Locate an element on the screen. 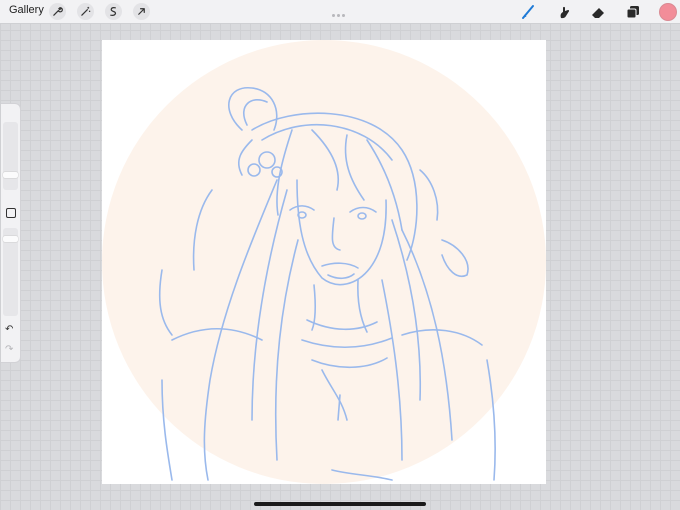 This screenshot has width=680, height=510. undo-icon: ↶ is located at coordinates (9, 329).